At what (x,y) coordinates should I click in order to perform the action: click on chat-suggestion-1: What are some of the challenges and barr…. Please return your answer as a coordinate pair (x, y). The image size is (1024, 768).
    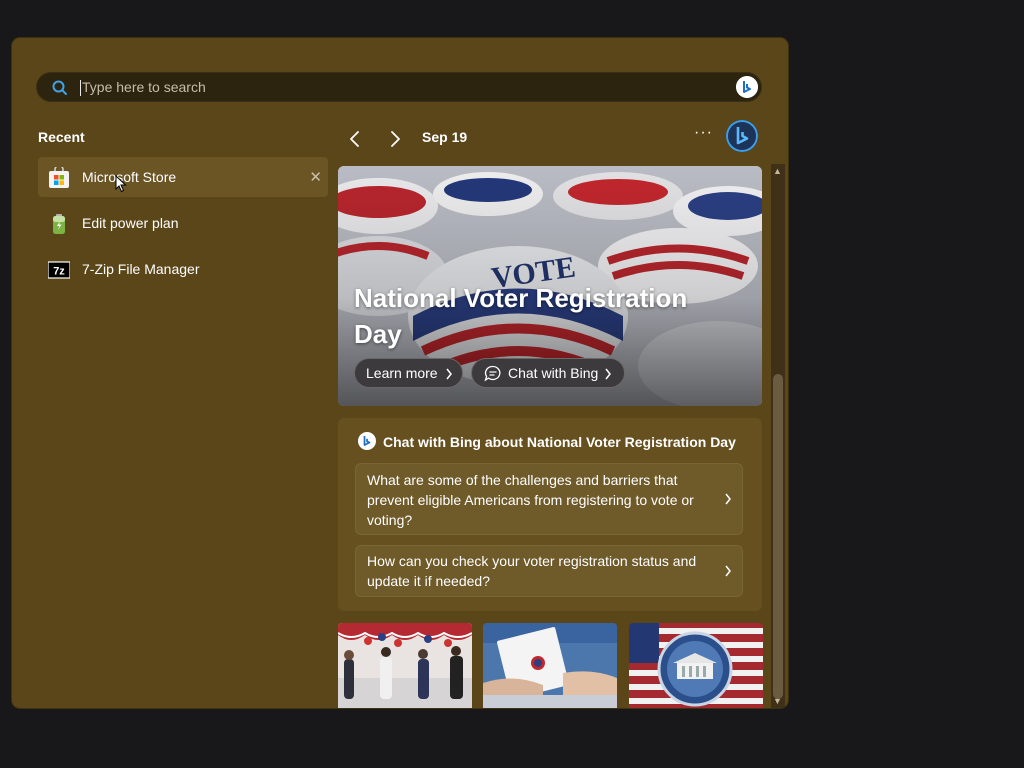
    Looking at the image, I should click on (549, 499).